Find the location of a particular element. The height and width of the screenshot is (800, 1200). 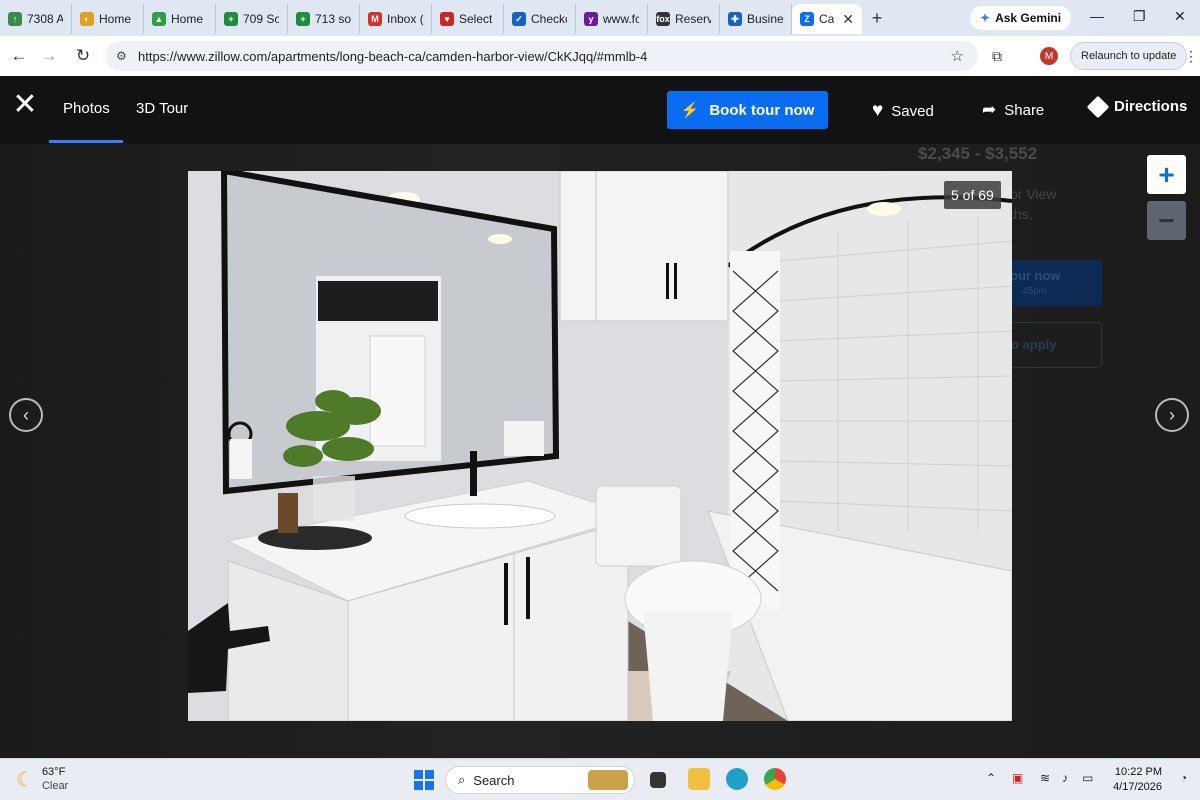

share-button: ➦ Share is located at coordinates (1013, 110).